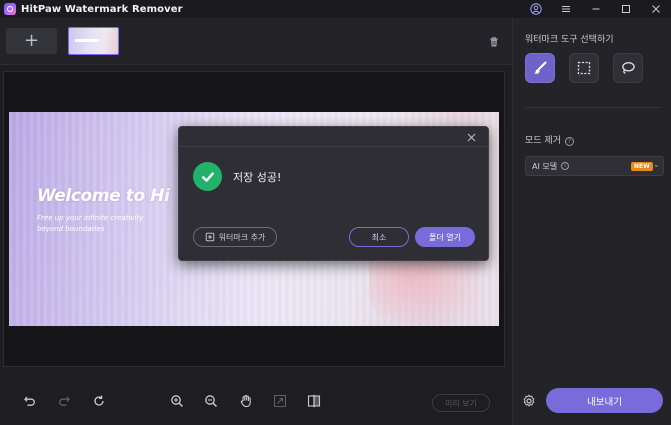  I want to click on window-controls, so click(596, 9).